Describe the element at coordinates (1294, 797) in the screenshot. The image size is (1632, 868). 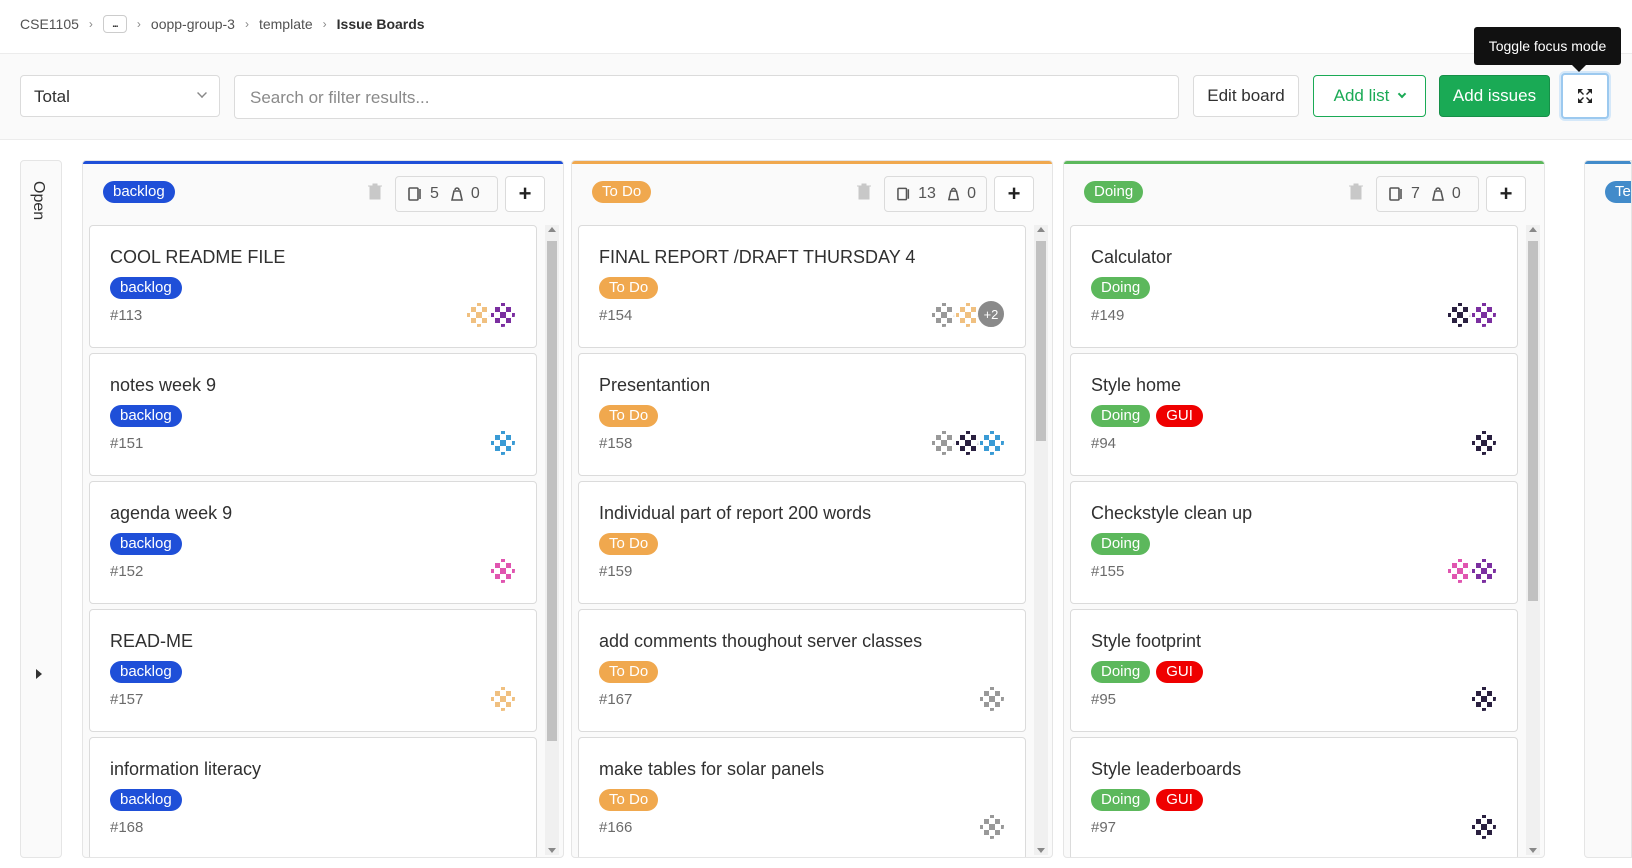
I see `issue-card: Style leaderboards Doing GUI #97` at that location.